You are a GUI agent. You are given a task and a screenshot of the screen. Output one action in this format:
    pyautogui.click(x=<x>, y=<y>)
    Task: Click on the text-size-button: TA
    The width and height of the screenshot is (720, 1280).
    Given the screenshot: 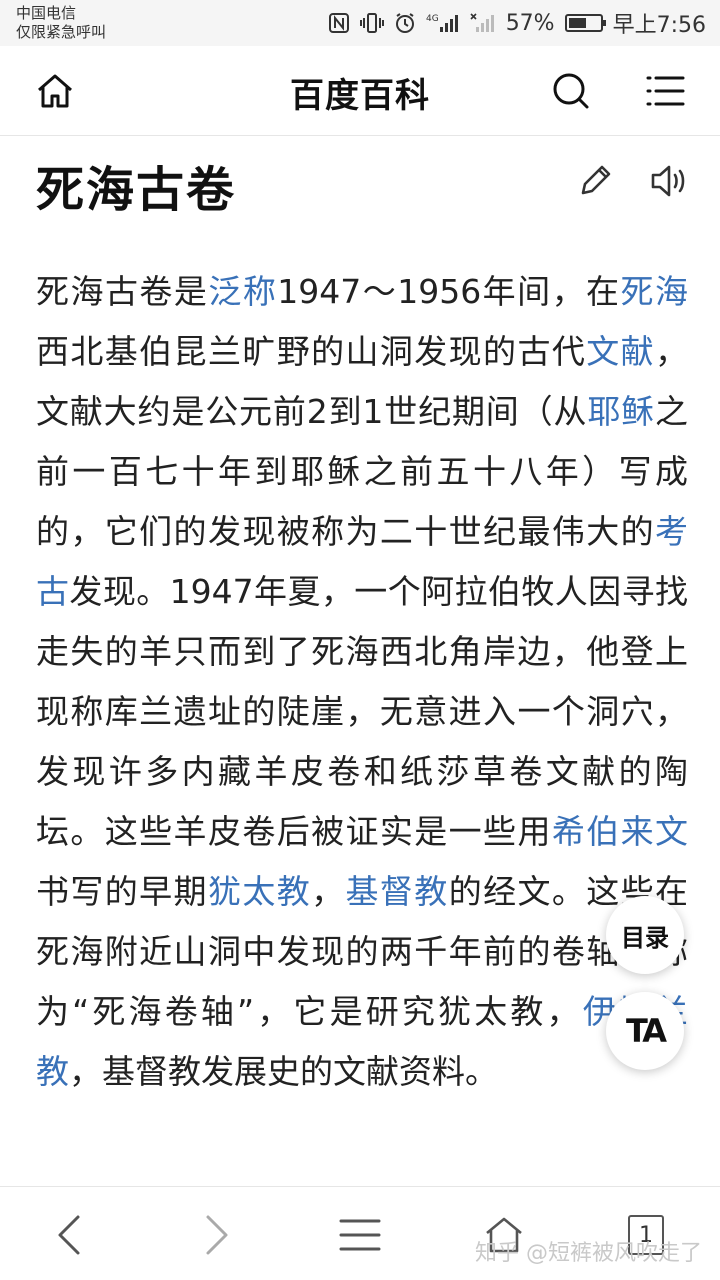 What is the action you would take?
    pyautogui.click(x=645, y=1031)
    